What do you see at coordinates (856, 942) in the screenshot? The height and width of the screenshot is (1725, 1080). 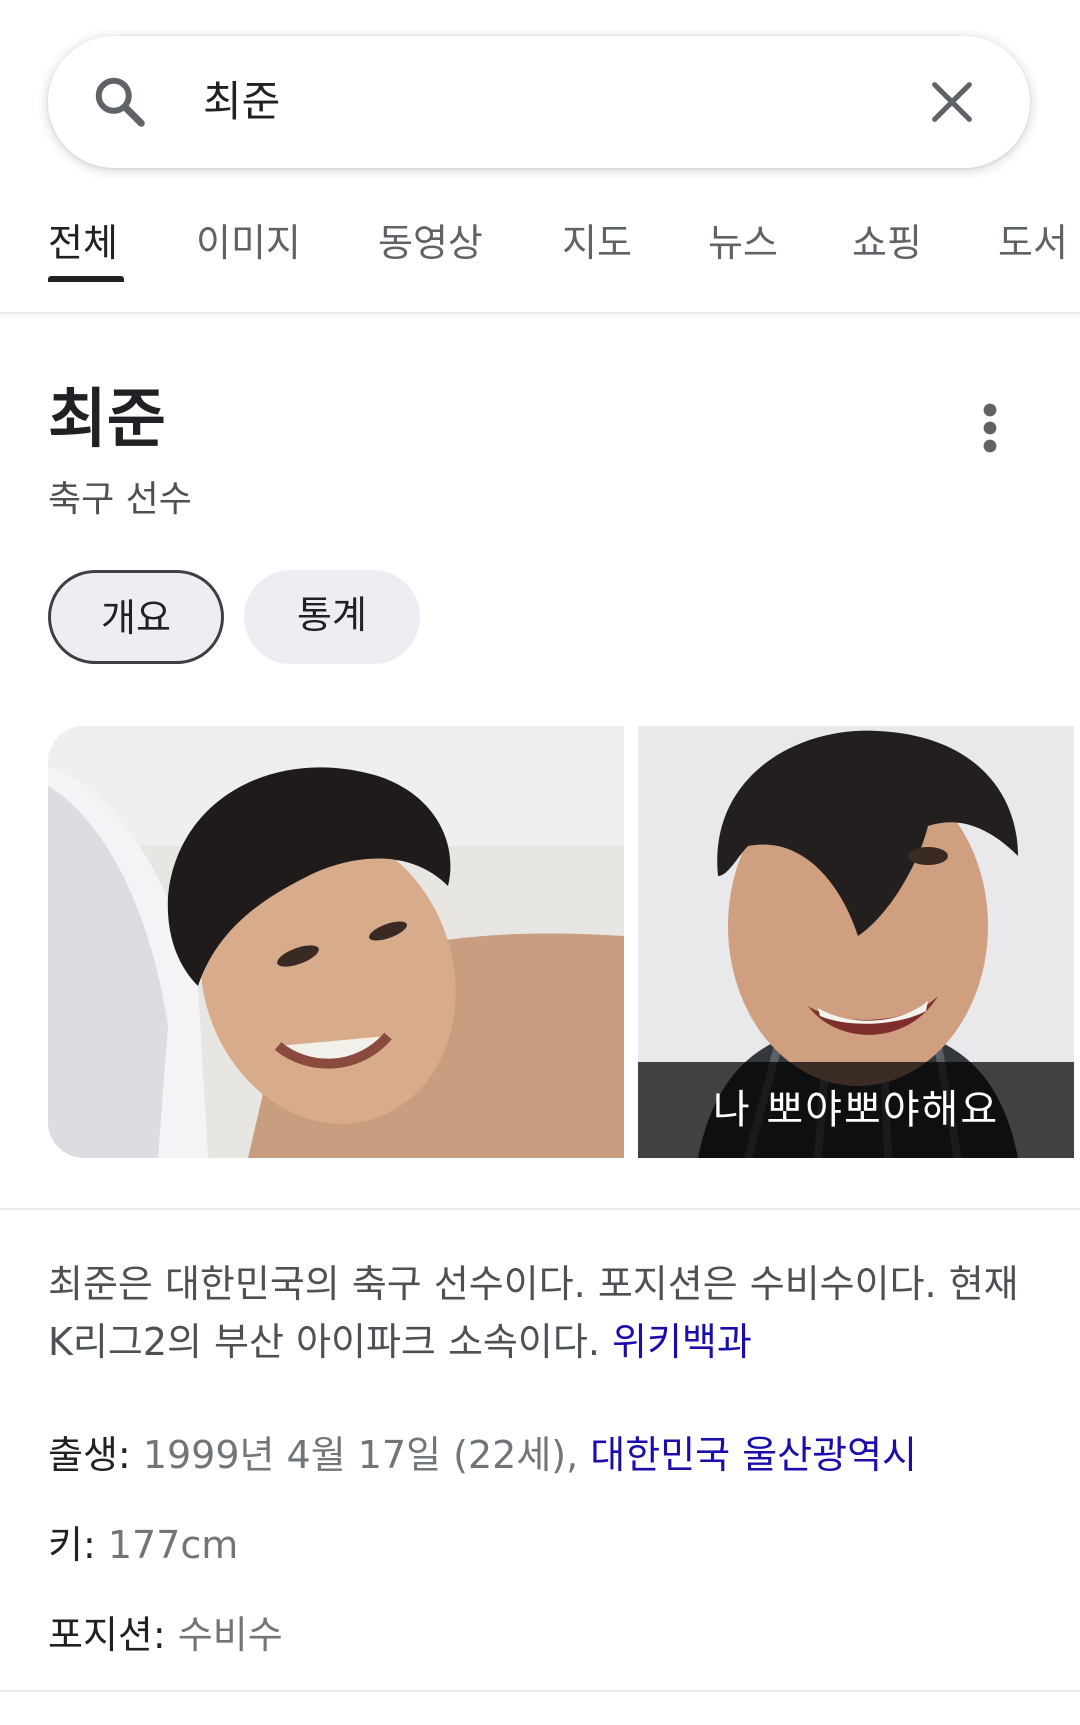 I see `entity-photo-2: 나 뽀야뽀야해요` at bounding box center [856, 942].